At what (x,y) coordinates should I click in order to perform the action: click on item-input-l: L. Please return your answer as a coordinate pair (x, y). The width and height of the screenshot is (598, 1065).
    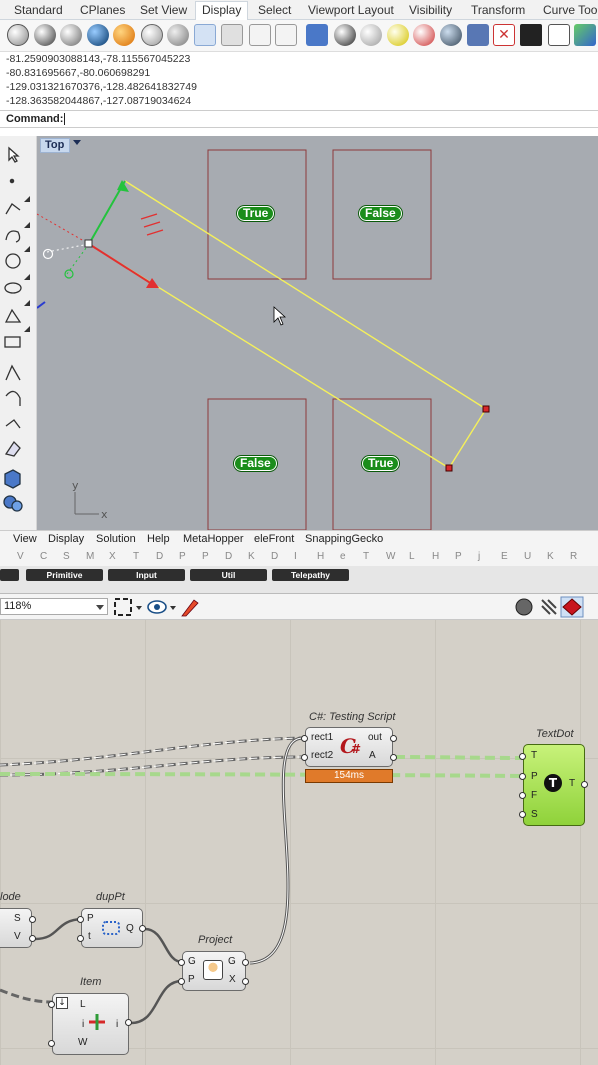
    Looking at the image, I should click on (83, 1004).